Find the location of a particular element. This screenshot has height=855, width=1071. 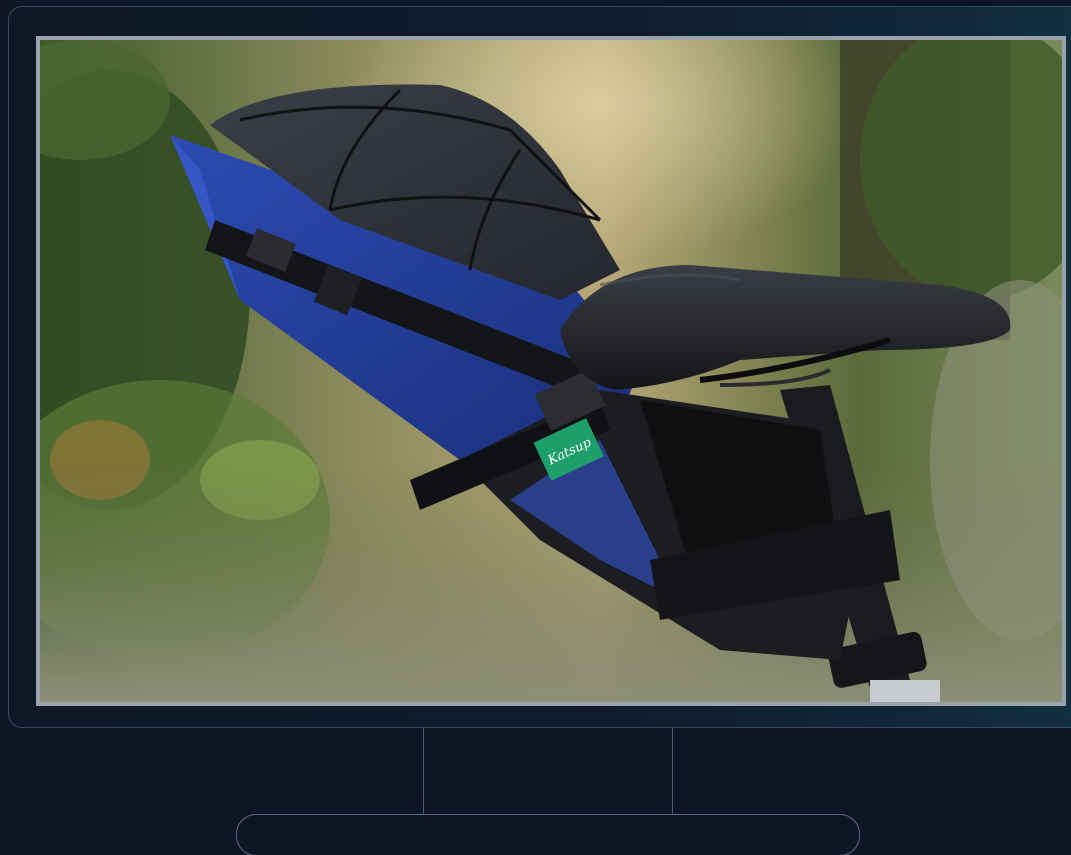

monitor-stand-neck is located at coordinates (548, 771).